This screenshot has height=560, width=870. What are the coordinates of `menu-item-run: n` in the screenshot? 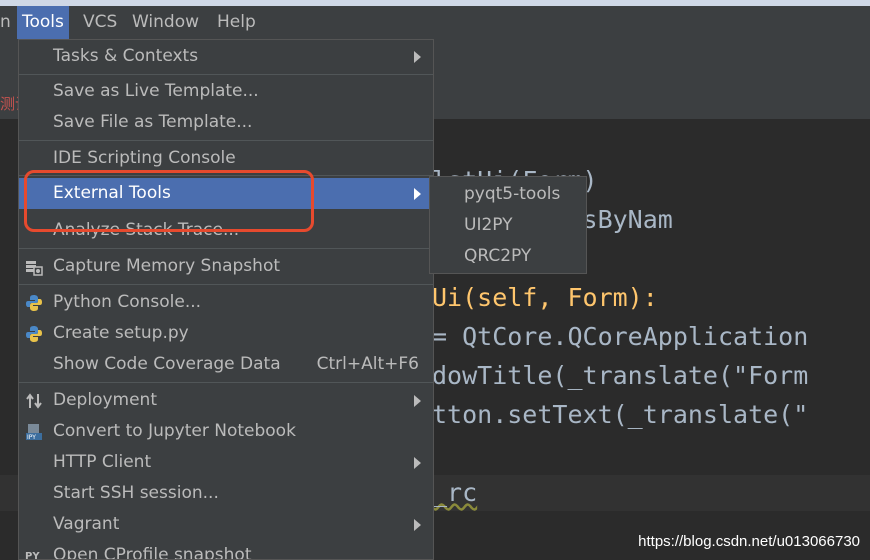 It's located at (8, 22).